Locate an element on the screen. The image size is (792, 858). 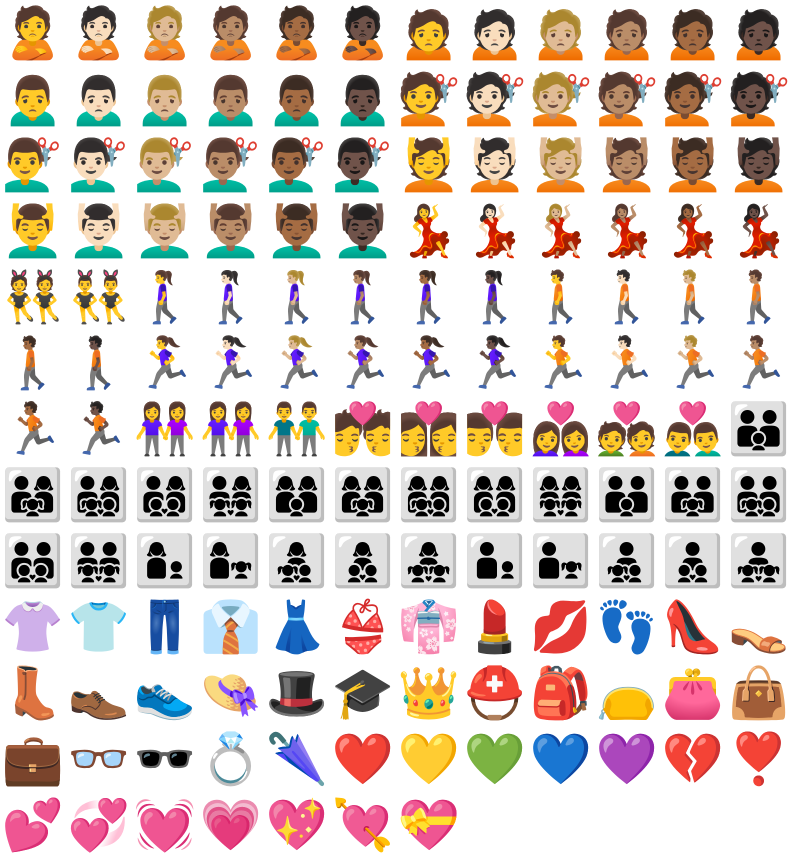
emoji-cell: 👒 is located at coordinates (231, 693).